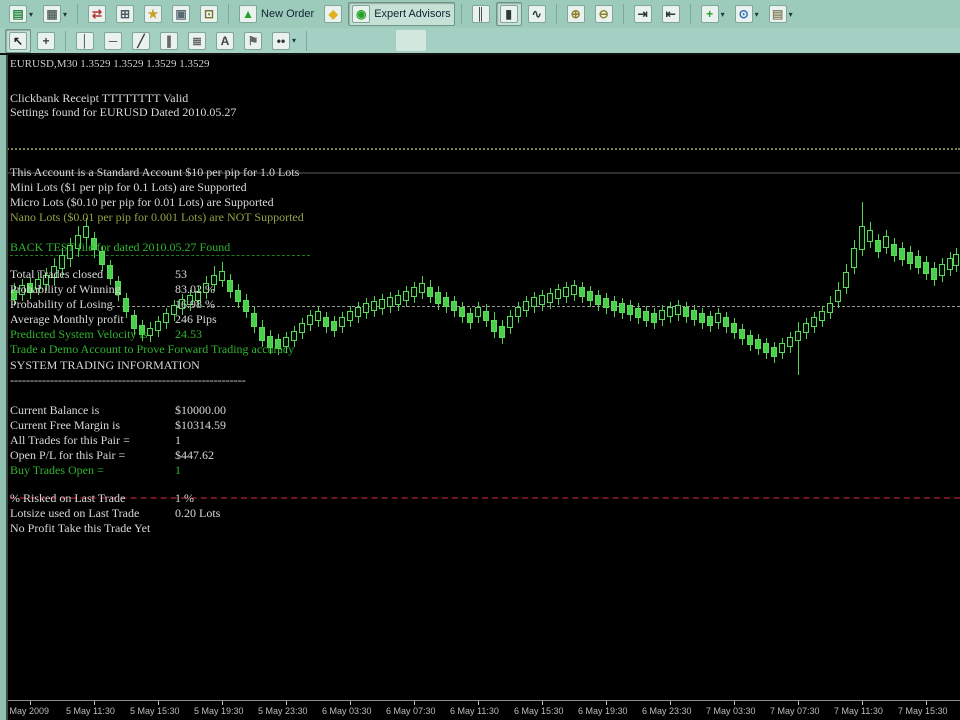 Image resolution: width=960 pixels, height=720 pixels. What do you see at coordinates (333, 14) in the screenshot?
I see `metaeditor-button: ◆` at bounding box center [333, 14].